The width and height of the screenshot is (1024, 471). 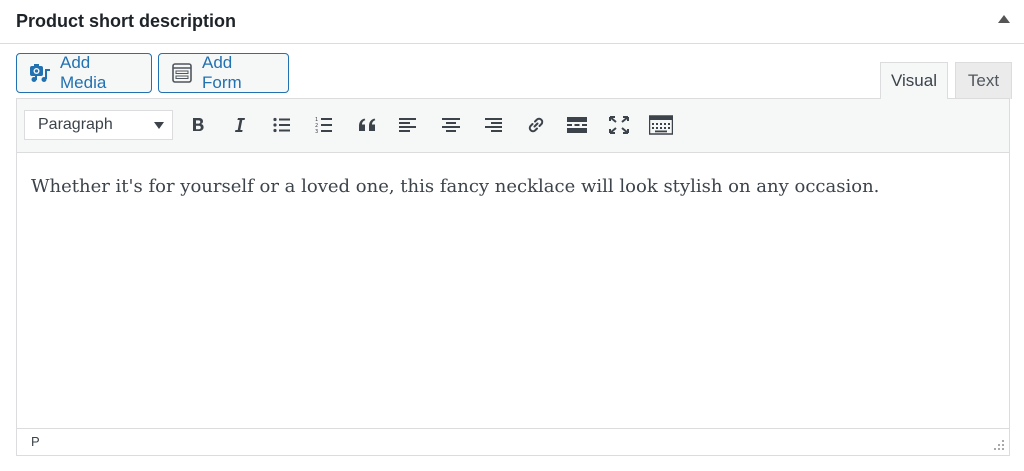 I want to click on bulleted-list-button, so click(x=282, y=125).